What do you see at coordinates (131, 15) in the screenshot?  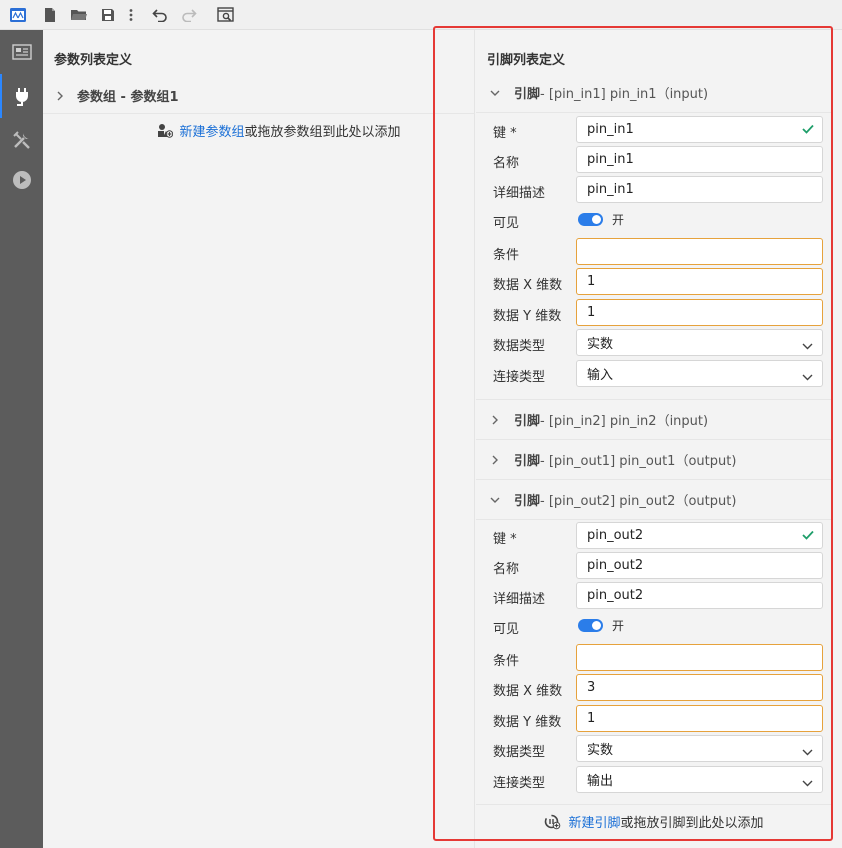 I see `more-icon` at bounding box center [131, 15].